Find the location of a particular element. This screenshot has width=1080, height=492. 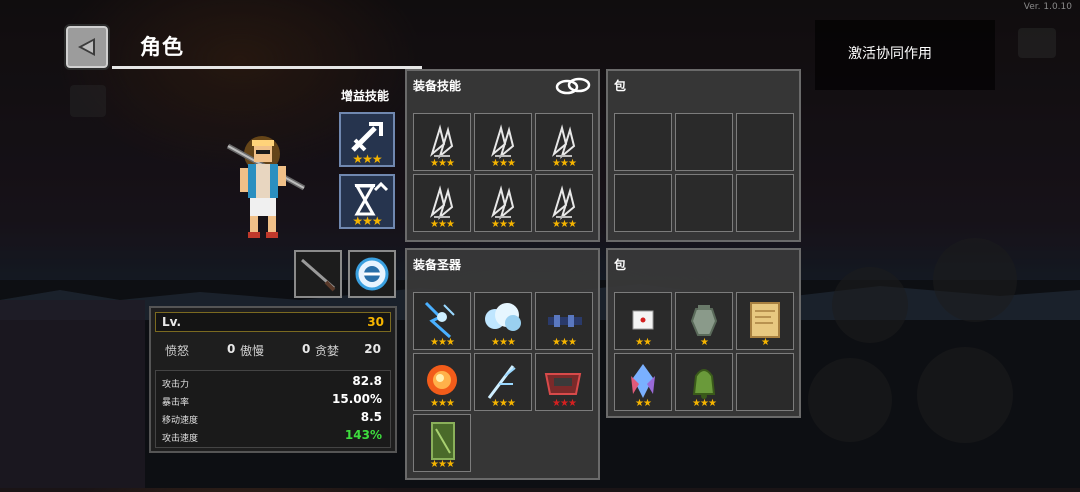

cloud-relic-icon is located at coordinates (503, 317).